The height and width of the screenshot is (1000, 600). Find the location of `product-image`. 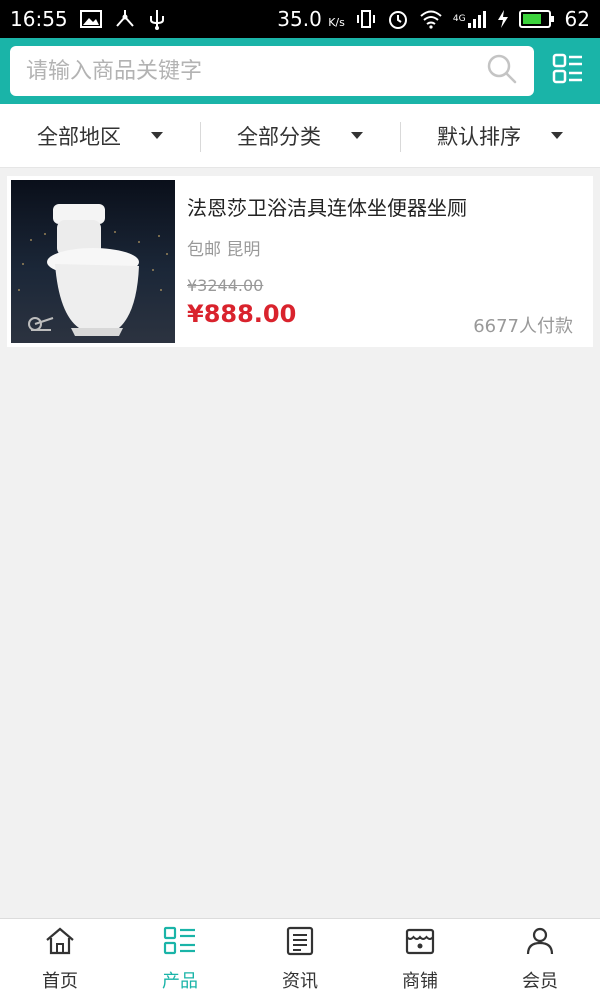

product-image is located at coordinates (93, 261).